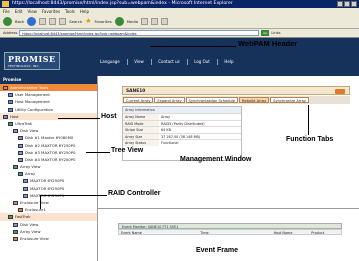 The width and height of the screenshot is (359, 261). I want to click on tree-item: Disk #1 Maxtor 6Y080M0, so click(48, 137).